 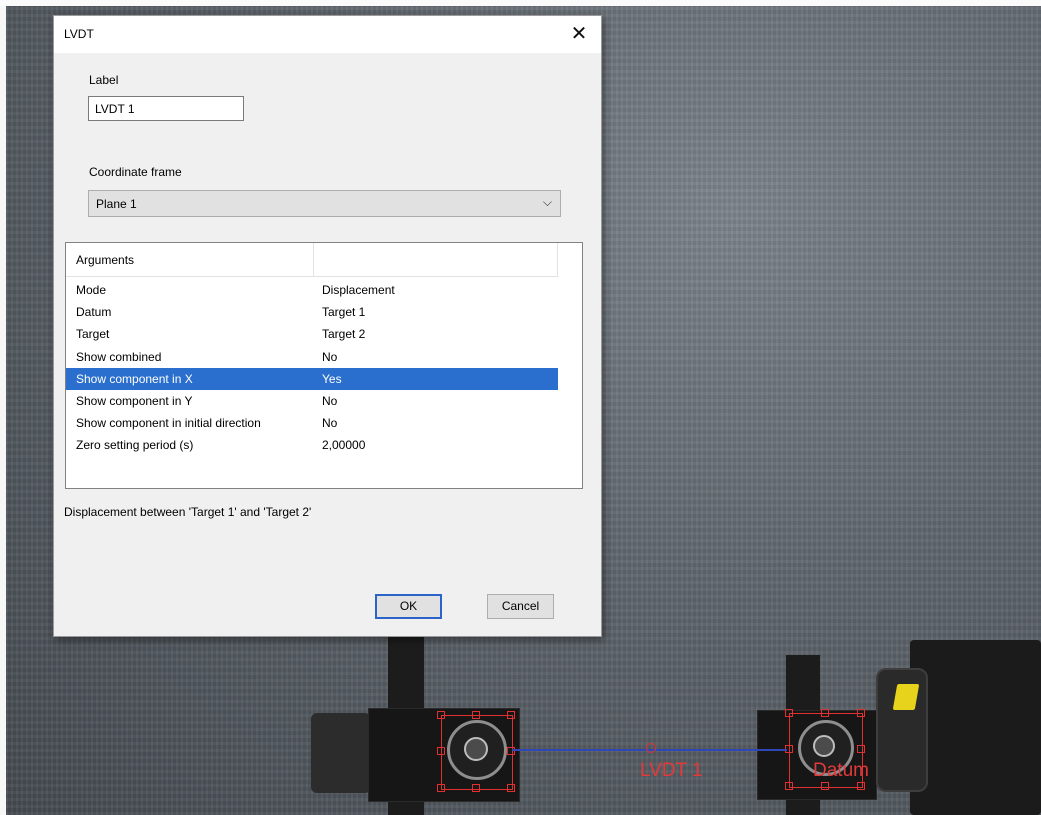 What do you see at coordinates (104, 80) in the screenshot?
I see `label-field-label: Label` at bounding box center [104, 80].